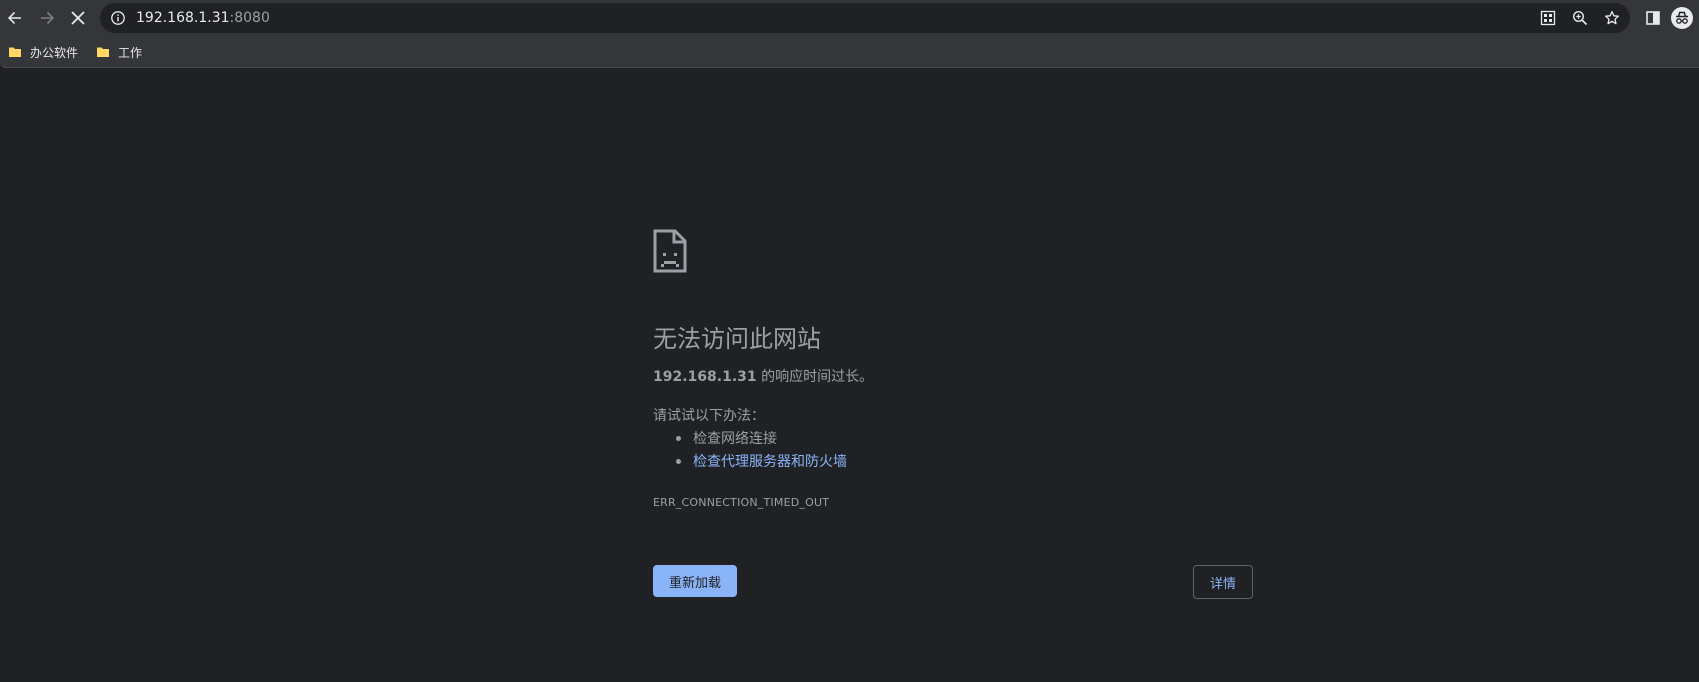  What do you see at coordinates (1223, 582) in the screenshot?
I see `details-button: 详情` at bounding box center [1223, 582].